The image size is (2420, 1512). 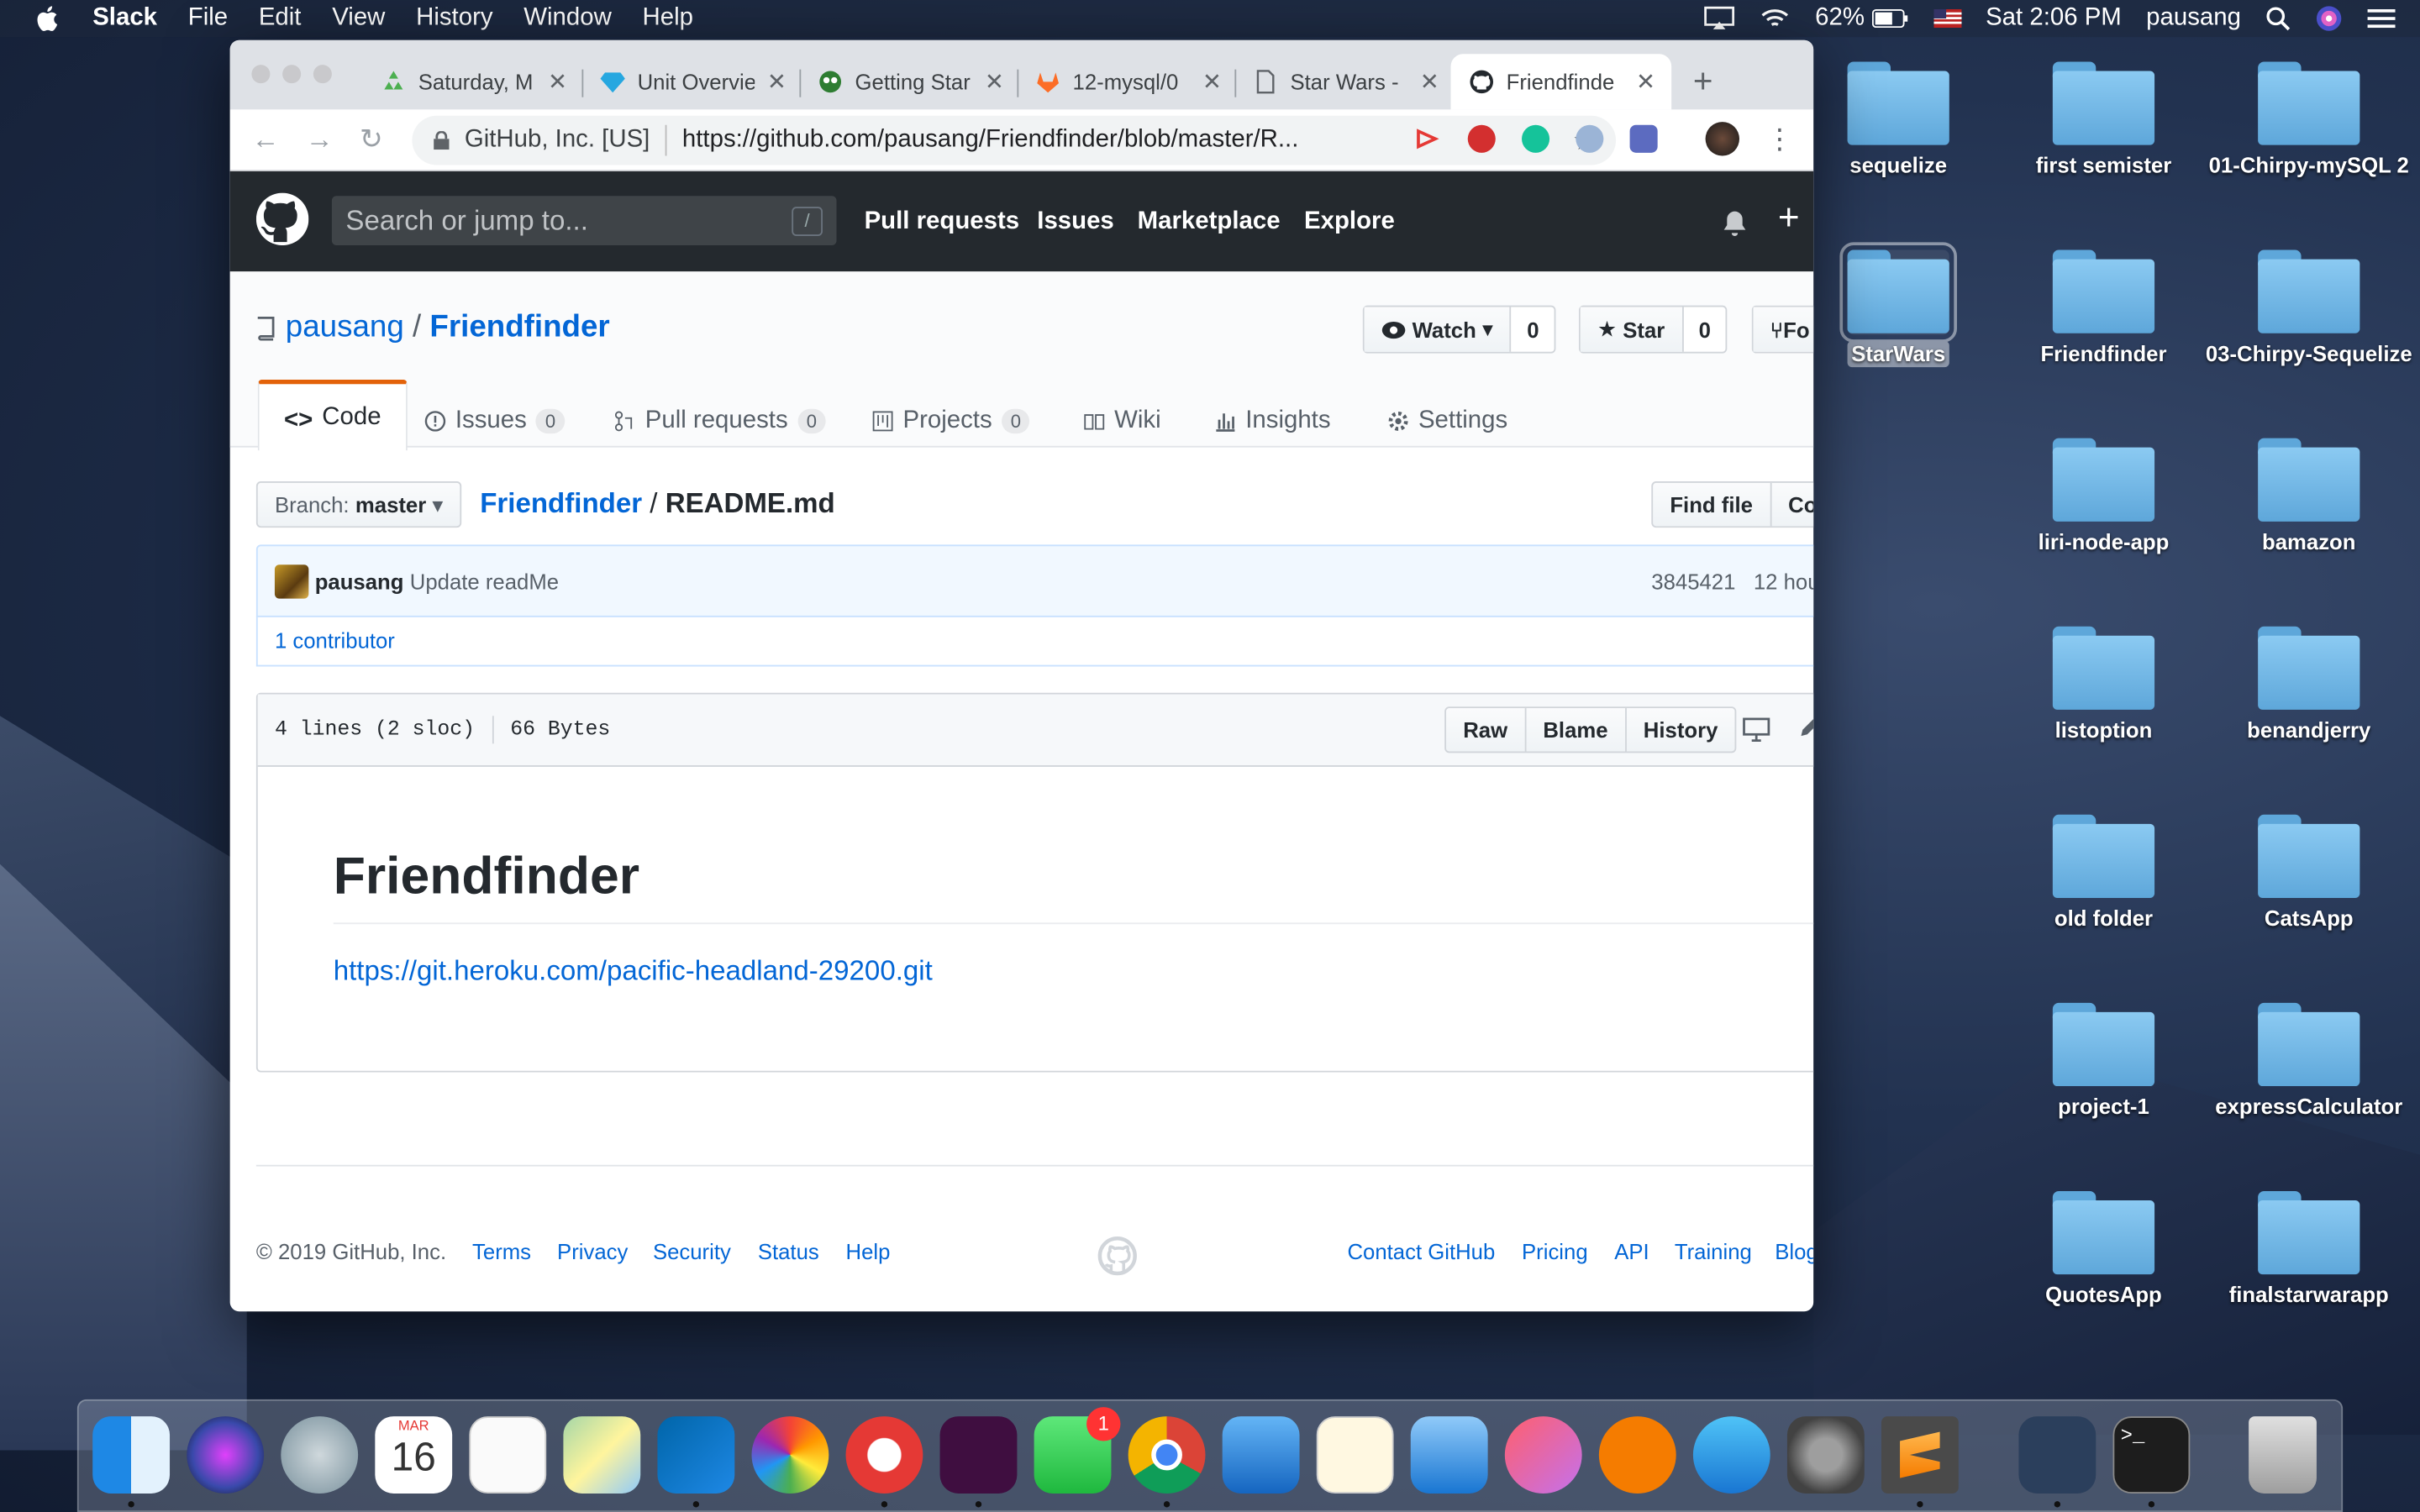 I want to click on apple-icon, so click(x=47, y=19).